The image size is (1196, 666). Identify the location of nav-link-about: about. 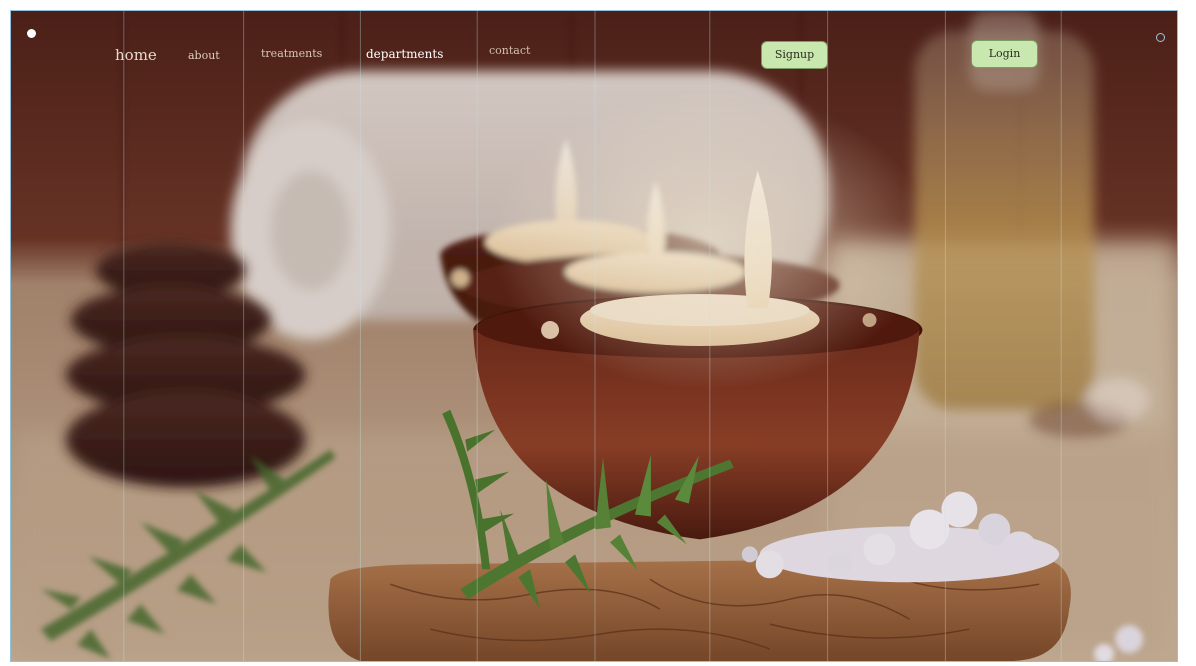
(204, 55).